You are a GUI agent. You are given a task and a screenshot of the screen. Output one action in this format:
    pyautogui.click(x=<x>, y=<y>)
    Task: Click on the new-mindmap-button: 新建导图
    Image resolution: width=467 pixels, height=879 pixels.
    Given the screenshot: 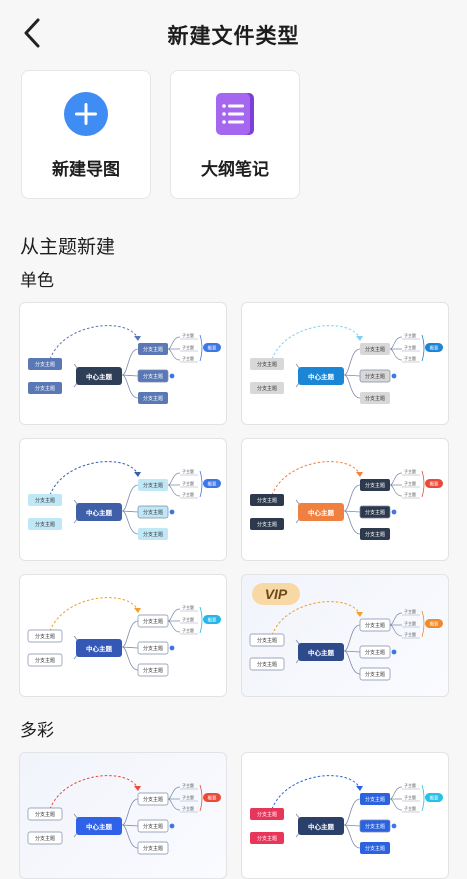 What is the action you would take?
    pyautogui.click(x=86, y=134)
    